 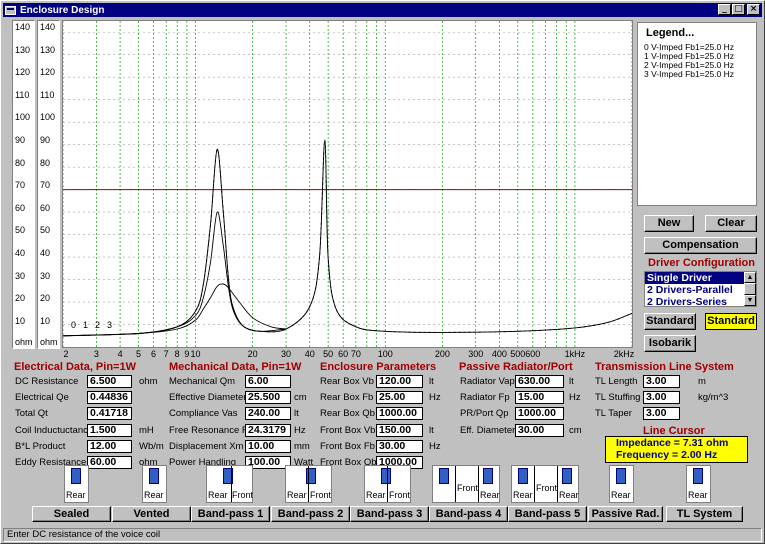 What do you see at coordinates (48, 184) in the screenshot?
I see `impedance-scale-right: ohm 140 130 120 110 100 90 80 70 60 50 40 30 20 10` at bounding box center [48, 184].